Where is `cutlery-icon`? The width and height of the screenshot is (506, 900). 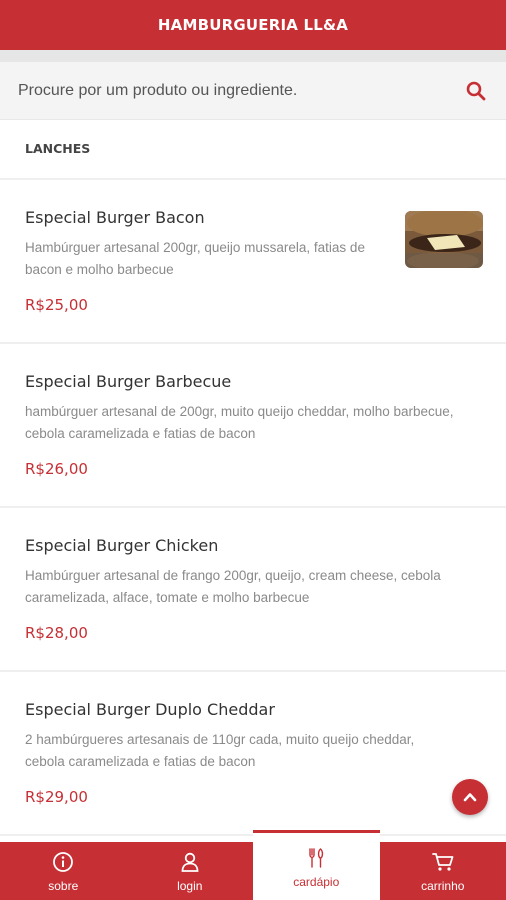
cutlery-icon is located at coordinates (316, 858).